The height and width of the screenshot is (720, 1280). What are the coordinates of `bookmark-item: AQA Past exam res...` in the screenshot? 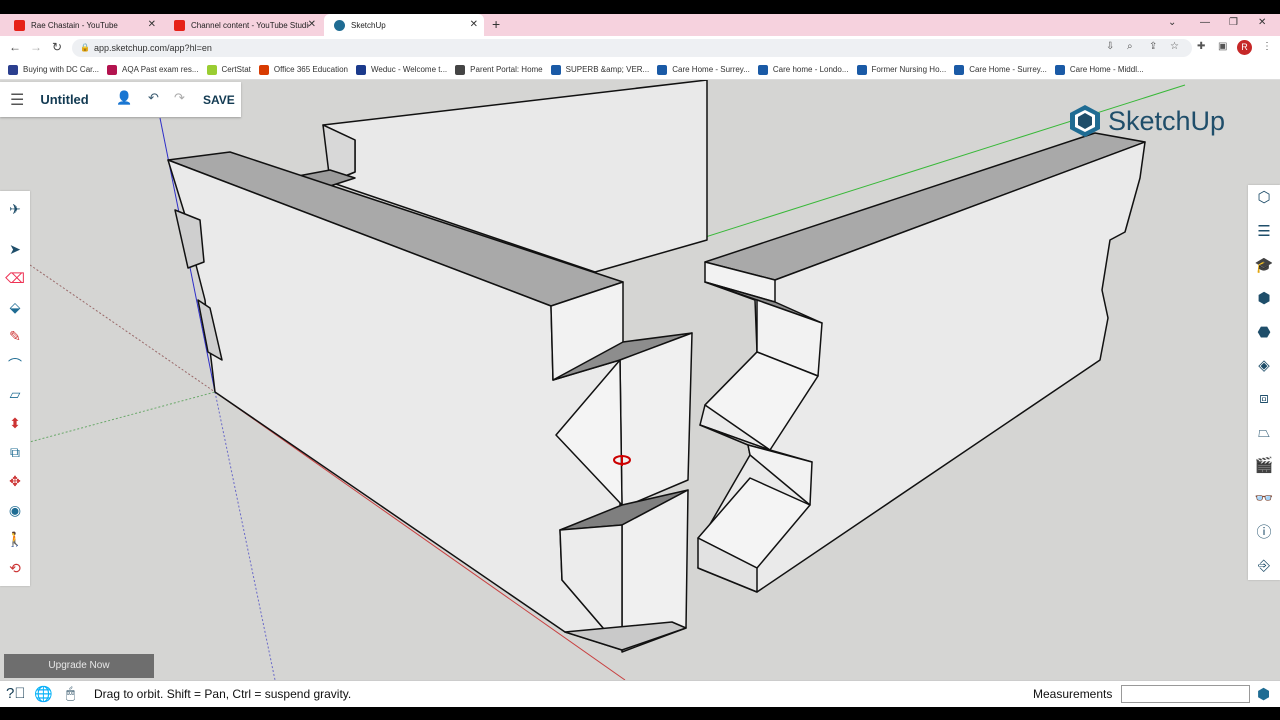 It's located at (153, 69).